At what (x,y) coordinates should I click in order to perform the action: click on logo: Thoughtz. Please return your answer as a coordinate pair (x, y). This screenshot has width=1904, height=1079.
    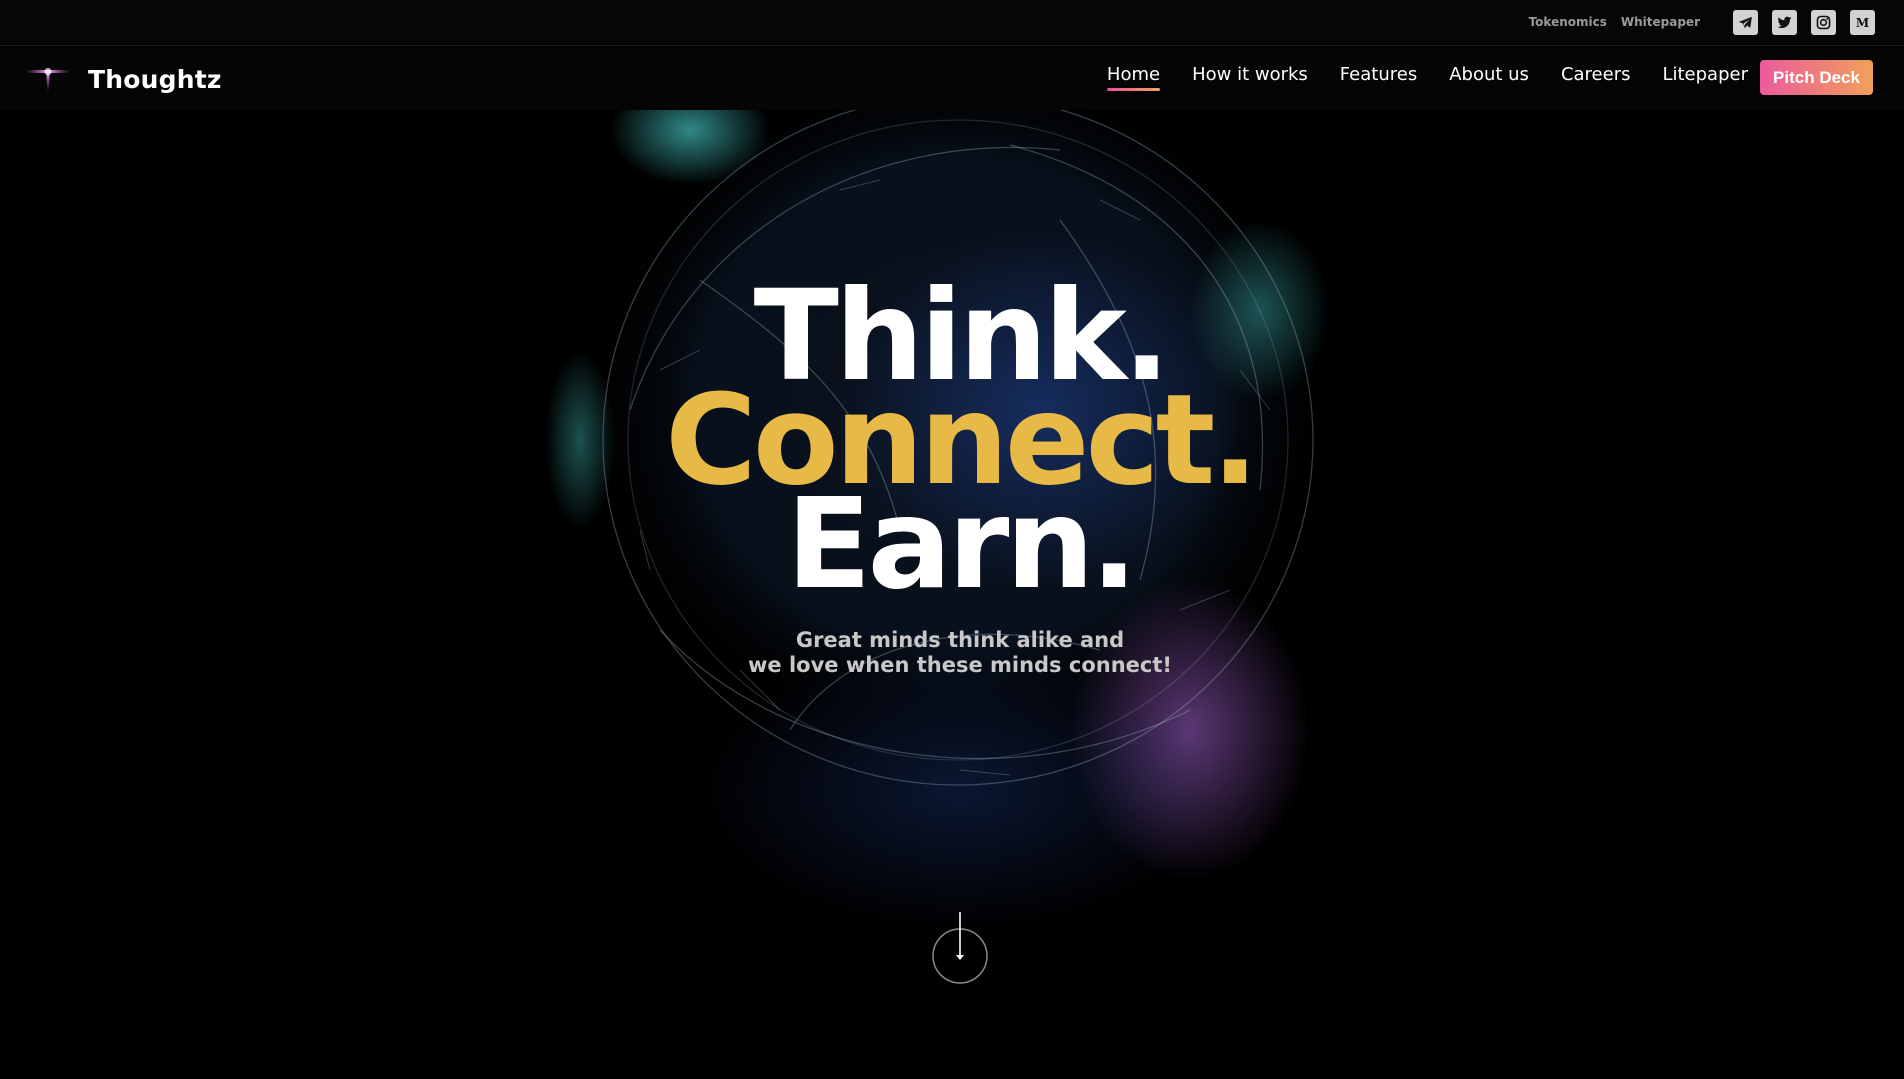
    Looking at the image, I should click on (123, 79).